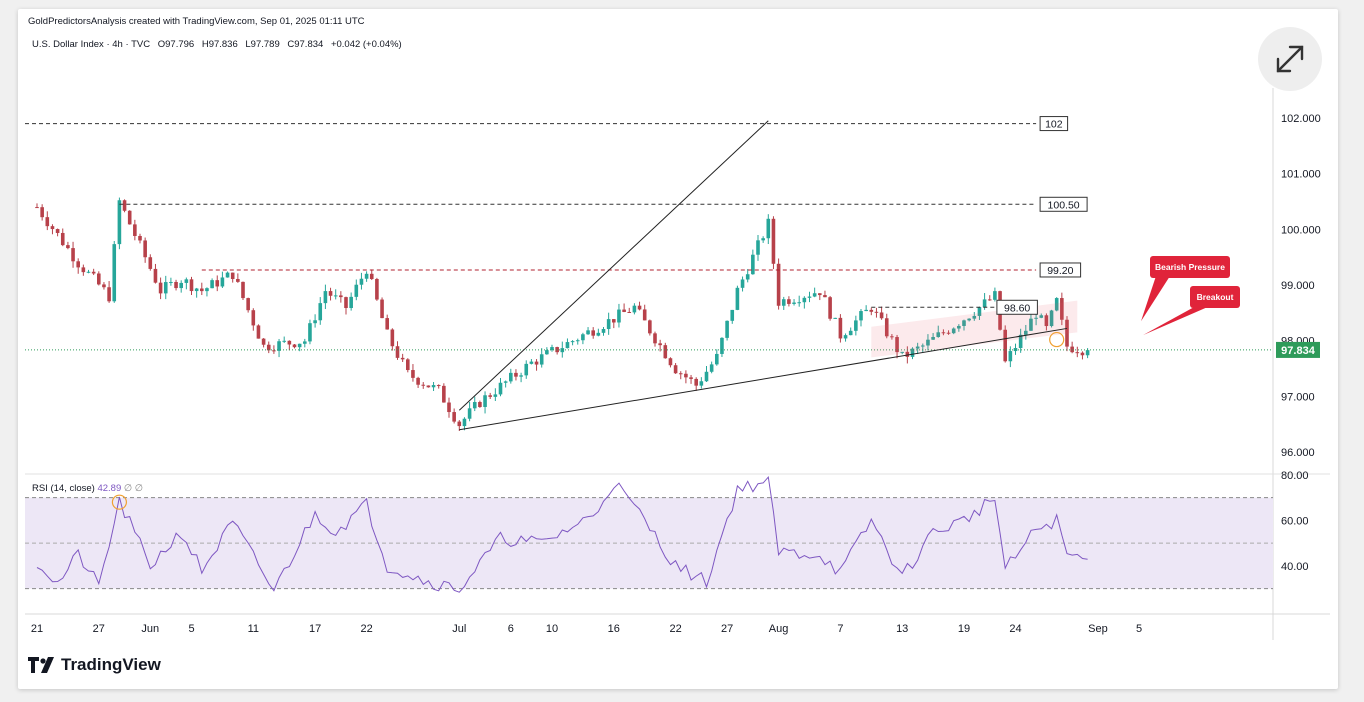 This screenshot has width=1364, height=702. I want to click on breakout-callout-text: Breakout, so click(1215, 297).